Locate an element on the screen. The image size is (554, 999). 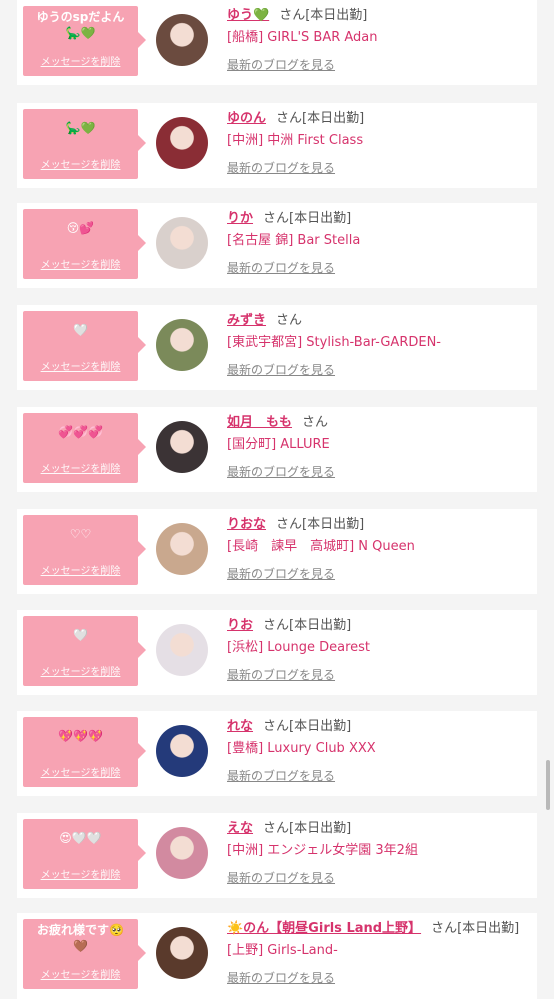
cast-name-link: りお is located at coordinates (240, 625).